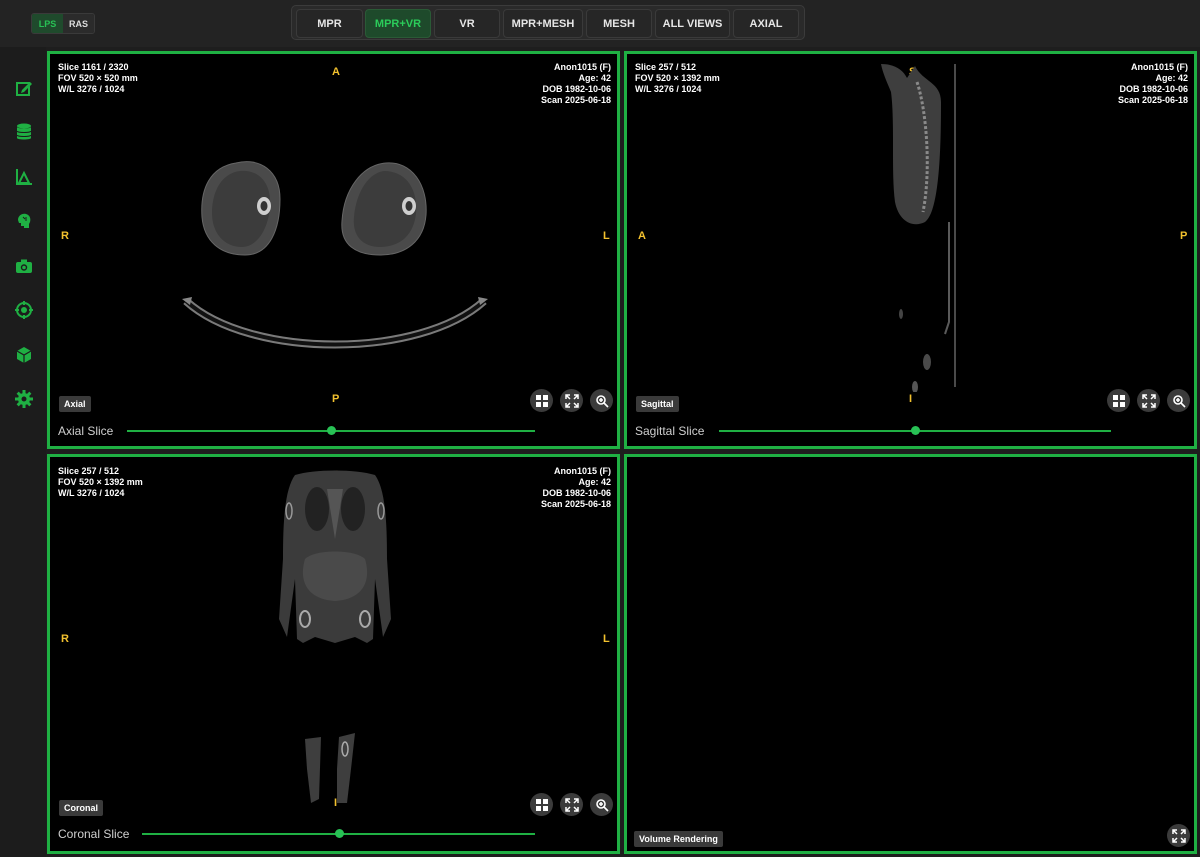  What do you see at coordinates (24, 266) in the screenshot?
I see `camera-icon` at bounding box center [24, 266].